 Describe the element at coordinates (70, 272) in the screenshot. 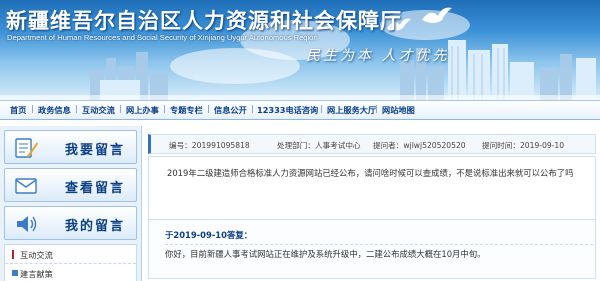

I see `sidebar-item-suggestions: 建言献策` at that location.